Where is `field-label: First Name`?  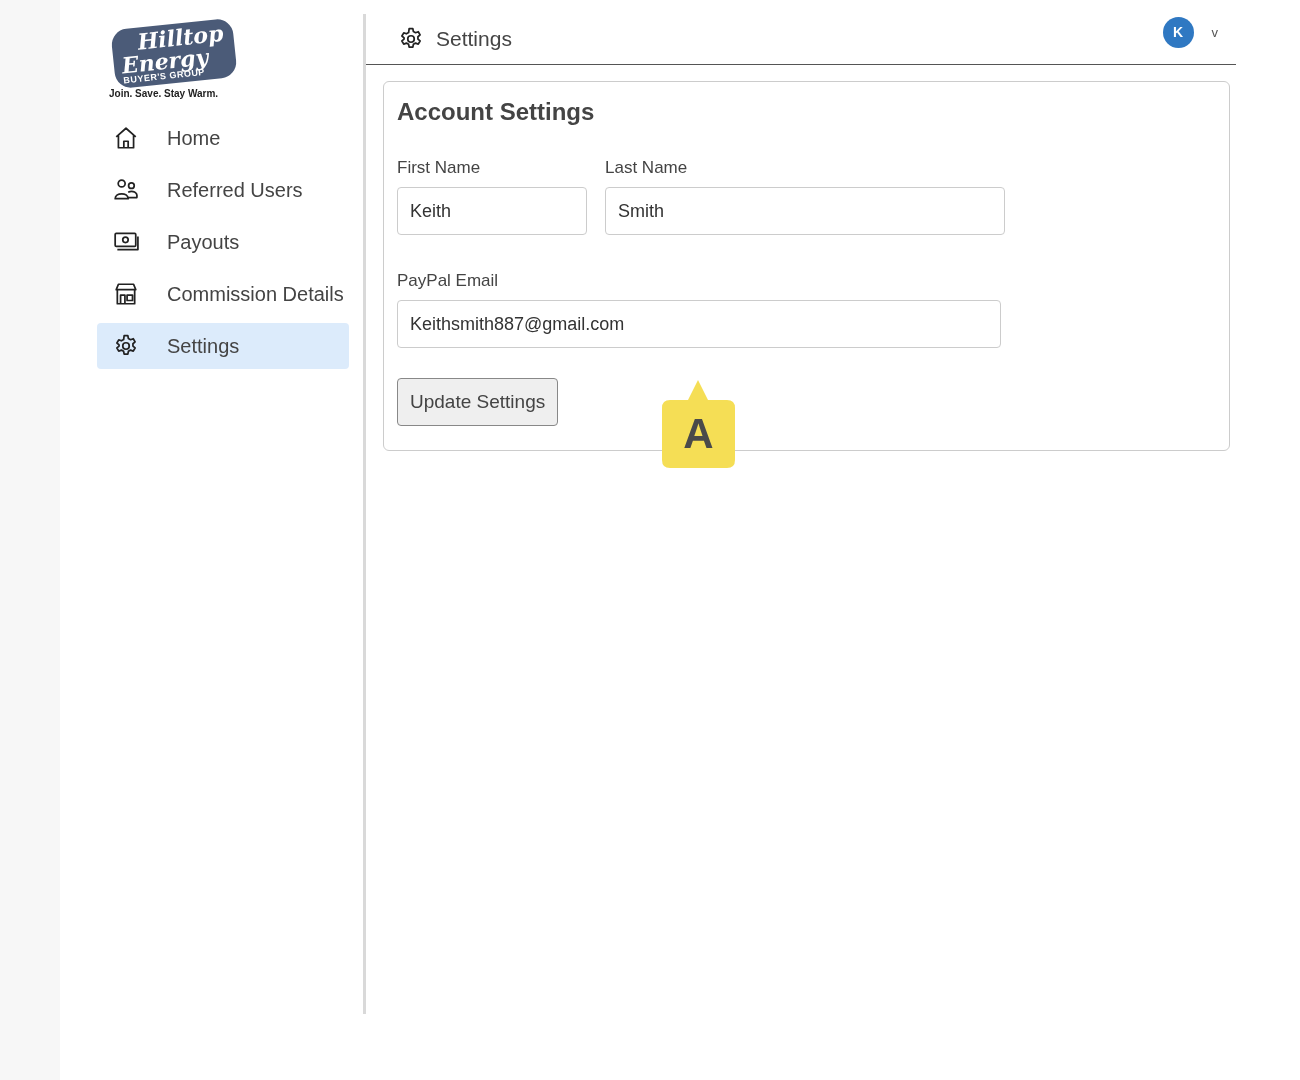 field-label: First Name is located at coordinates (439, 168).